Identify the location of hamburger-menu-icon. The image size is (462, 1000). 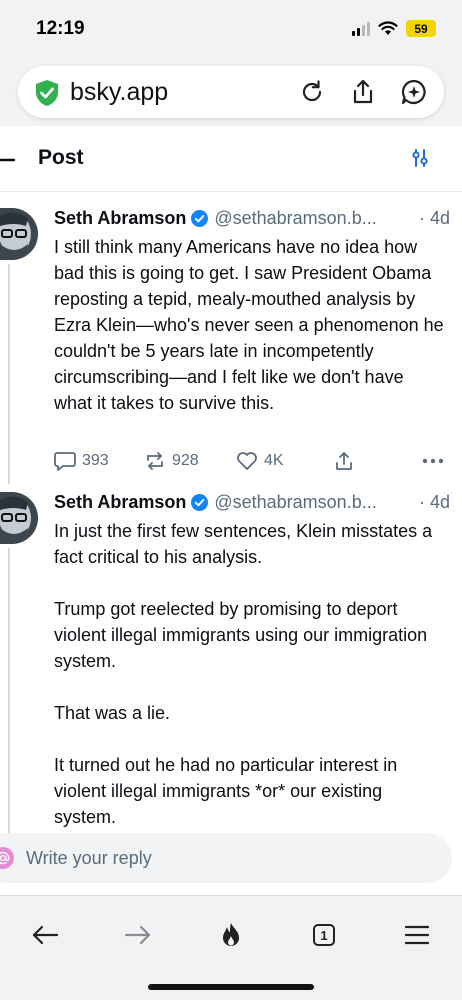
(417, 935).